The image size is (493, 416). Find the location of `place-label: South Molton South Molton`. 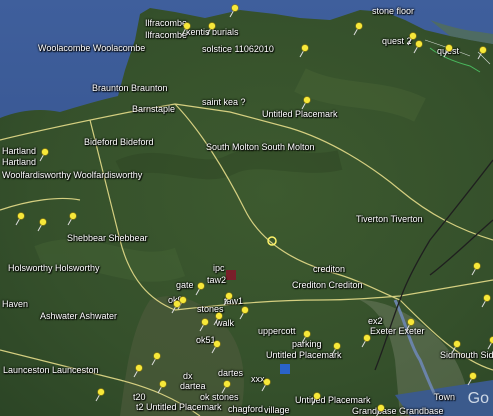

place-label: South Molton South Molton is located at coordinates (260, 147).